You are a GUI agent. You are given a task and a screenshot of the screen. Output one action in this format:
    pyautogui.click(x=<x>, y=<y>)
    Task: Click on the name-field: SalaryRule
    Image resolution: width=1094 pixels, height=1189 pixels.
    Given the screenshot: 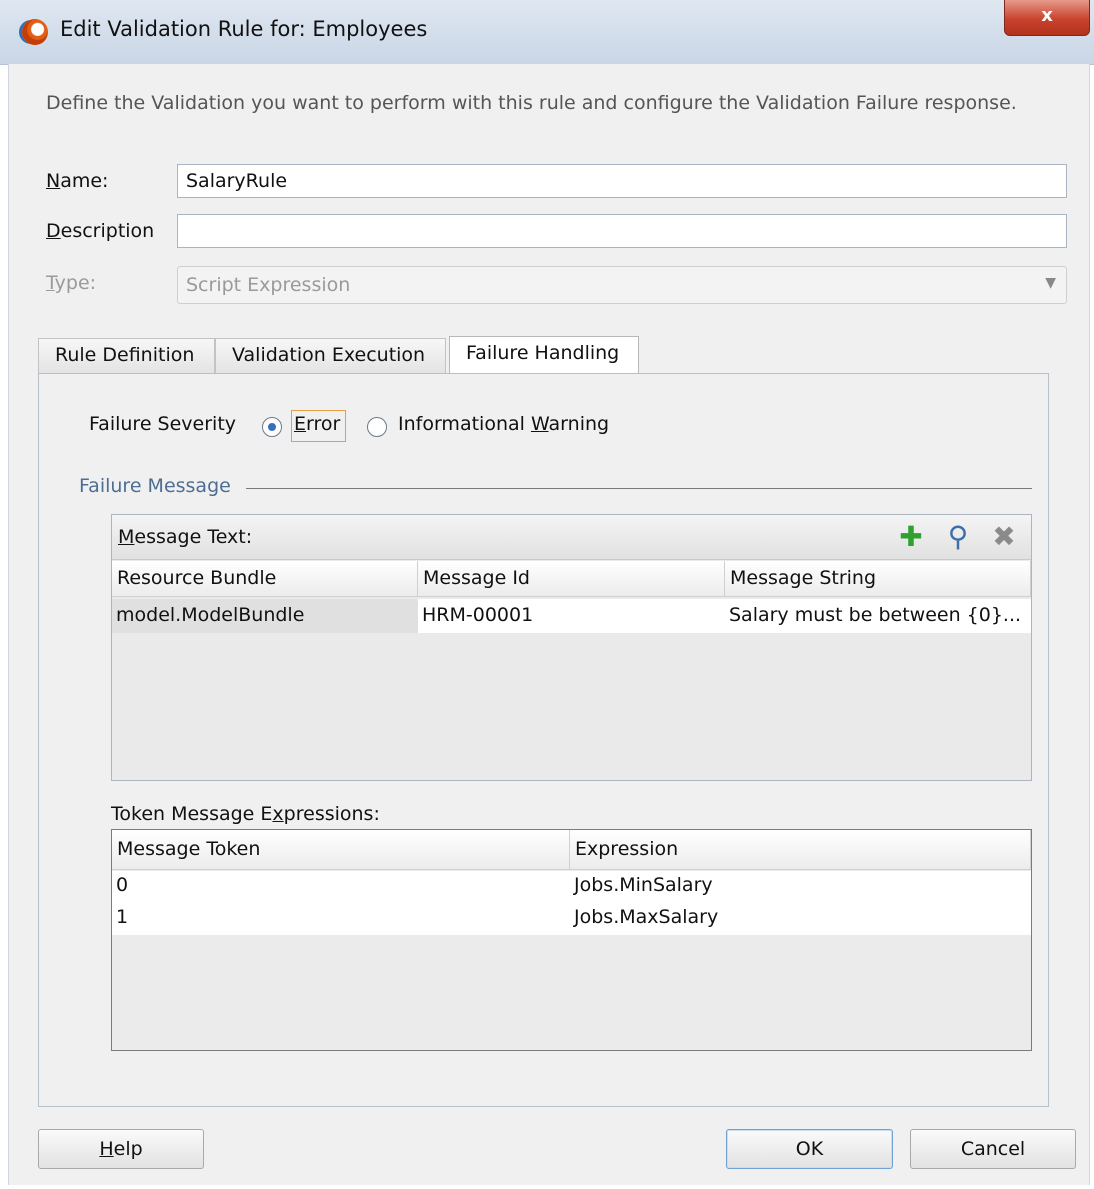 What is the action you would take?
    pyautogui.click(x=622, y=181)
    